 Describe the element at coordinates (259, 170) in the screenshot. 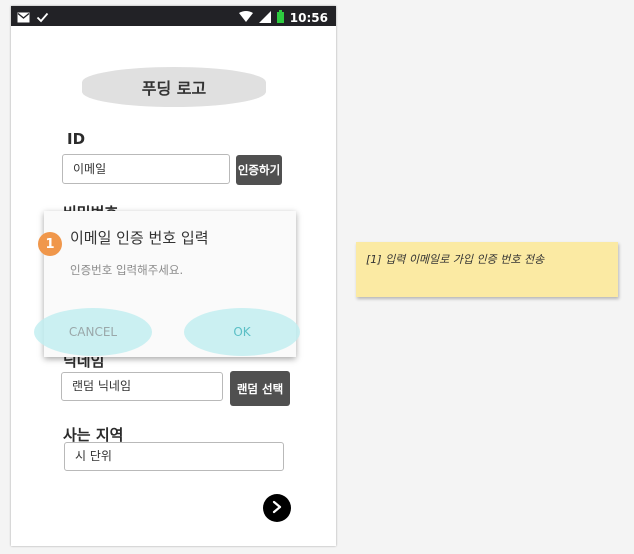

I see `verify-button: 인증하기` at that location.